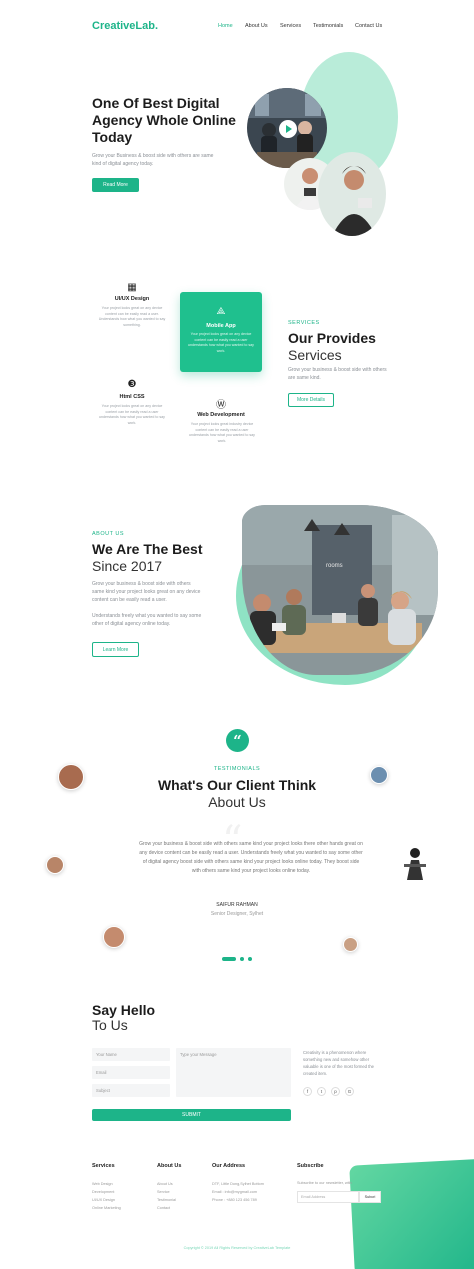 The width and height of the screenshot is (474, 1269). What do you see at coordinates (221, 311) in the screenshot?
I see `app-icon: ⟁` at bounding box center [221, 311].